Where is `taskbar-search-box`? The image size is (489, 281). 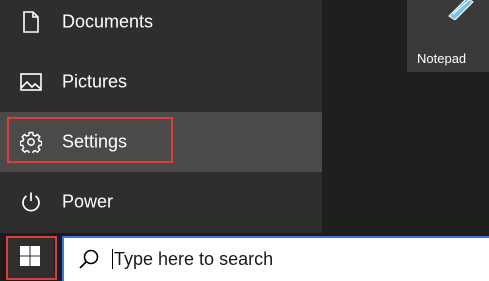
taskbar-search-box is located at coordinates (275, 258).